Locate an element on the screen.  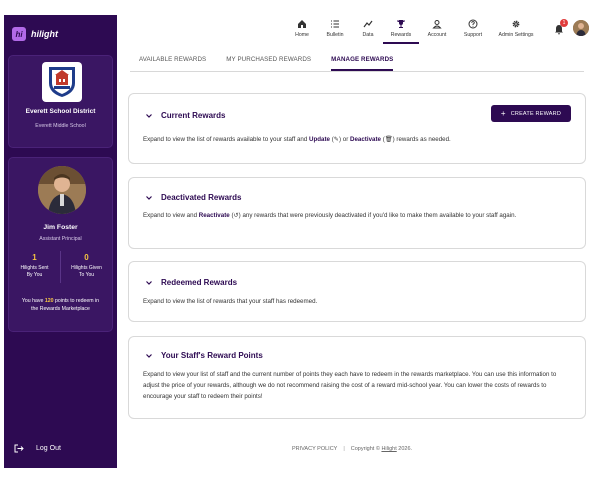
points-value: 120 is located at coordinates (49, 301).